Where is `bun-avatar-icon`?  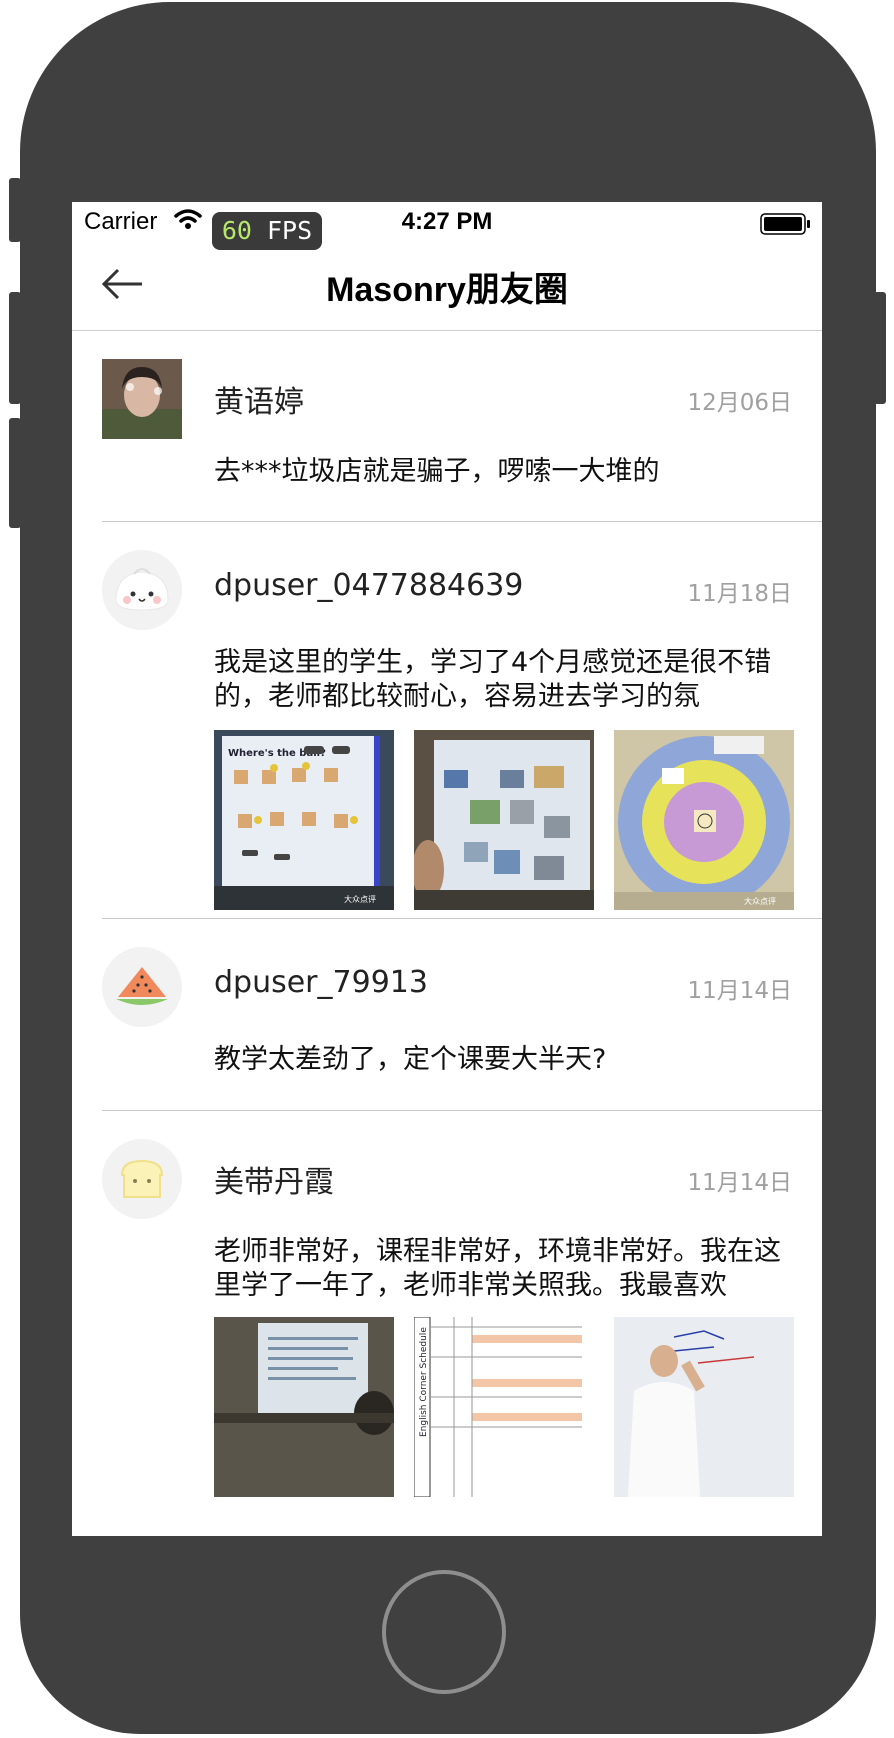 bun-avatar-icon is located at coordinates (142, 590).